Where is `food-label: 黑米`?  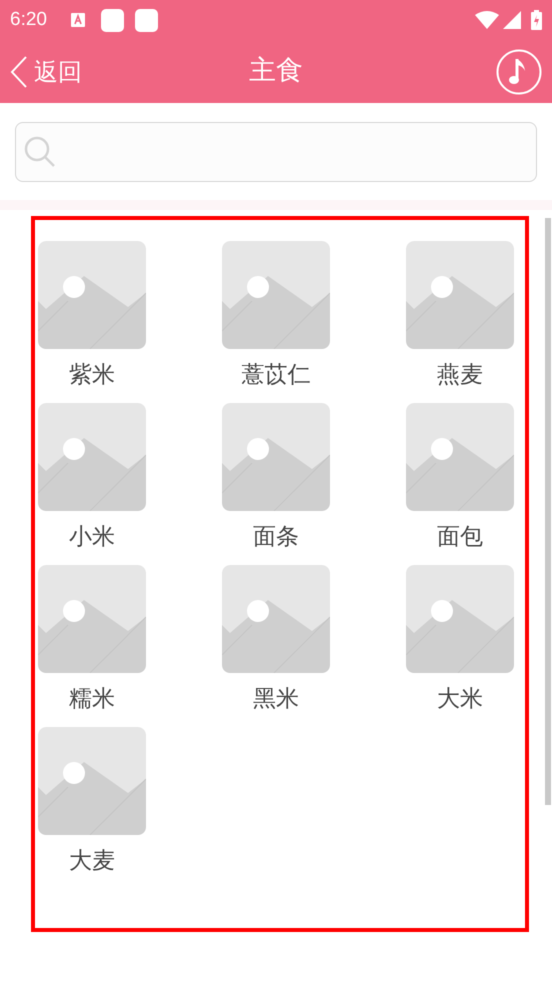 food-label: 黑米 is located at coordinates (276, 699).